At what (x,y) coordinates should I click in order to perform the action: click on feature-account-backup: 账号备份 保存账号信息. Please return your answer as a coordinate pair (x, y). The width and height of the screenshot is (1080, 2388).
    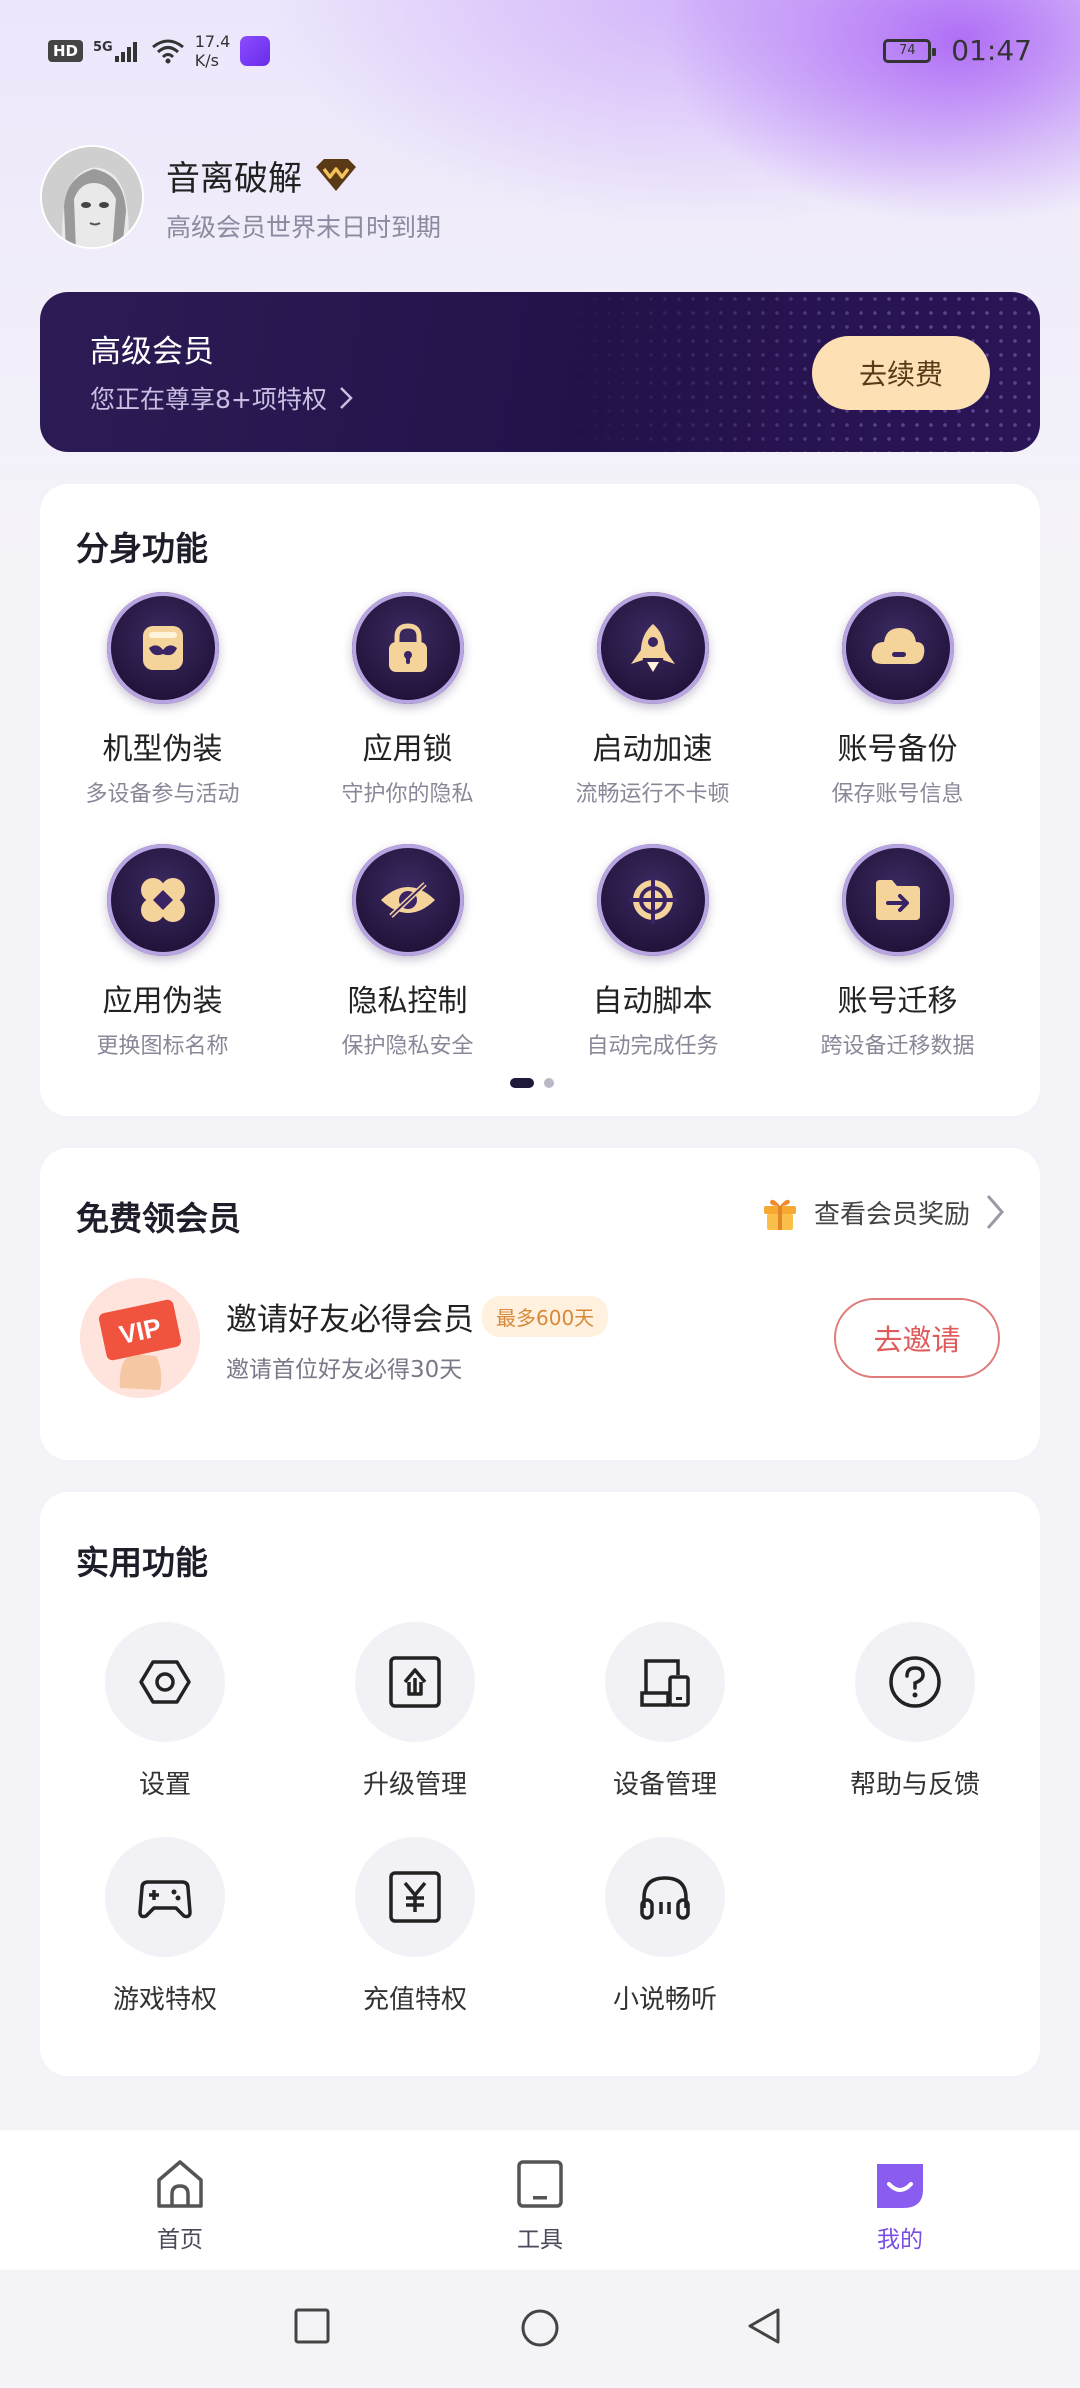
    Looking at the image, I should click on (897, 700).